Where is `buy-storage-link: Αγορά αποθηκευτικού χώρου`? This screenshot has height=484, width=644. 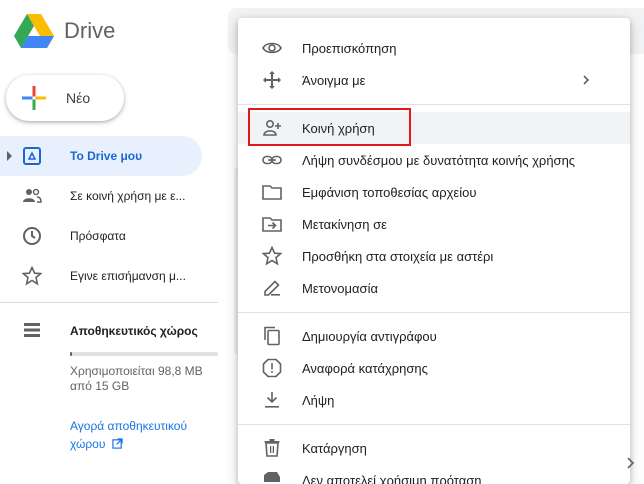 buy-storage-link: Αγορά αποθηκευτικού χώρου is located at coordinates (130, 435).